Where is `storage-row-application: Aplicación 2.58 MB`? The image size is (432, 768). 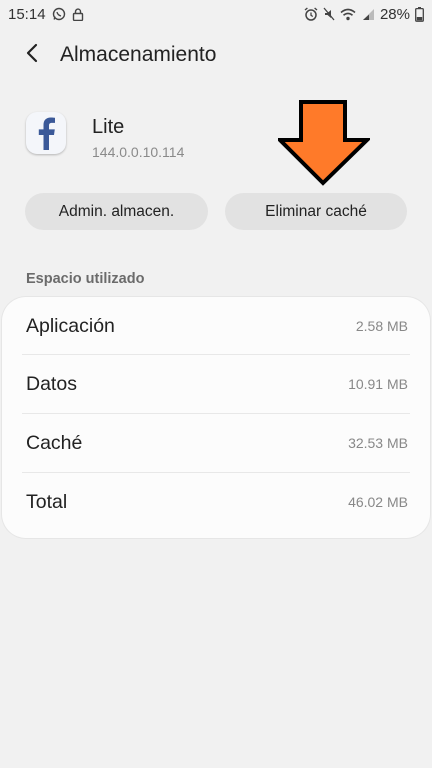
storage-row-application: Aplicación 2.58 MB is located at coordinates (216, 326).